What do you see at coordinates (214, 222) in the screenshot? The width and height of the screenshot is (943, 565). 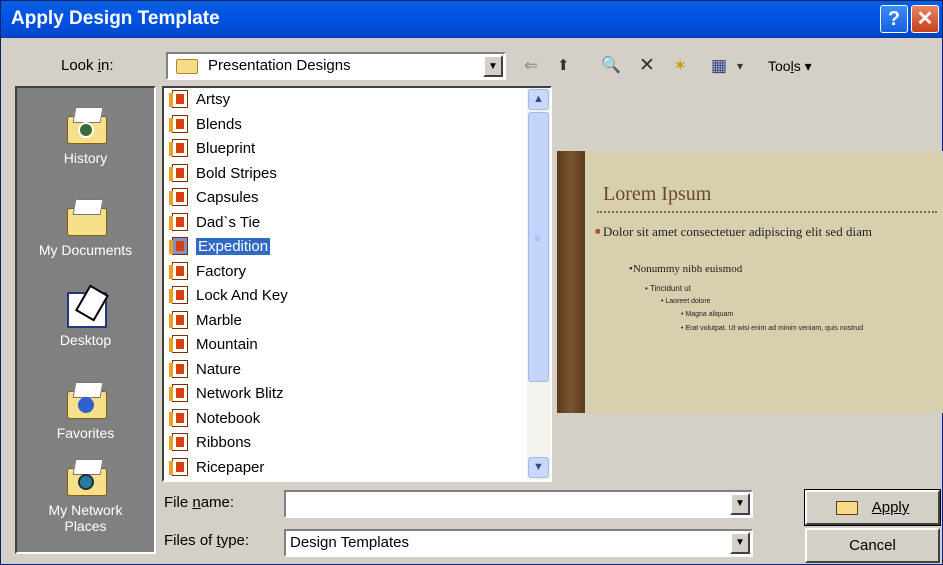 I see `list-item: Dad`s Tie` at bounding box center [214, 222].